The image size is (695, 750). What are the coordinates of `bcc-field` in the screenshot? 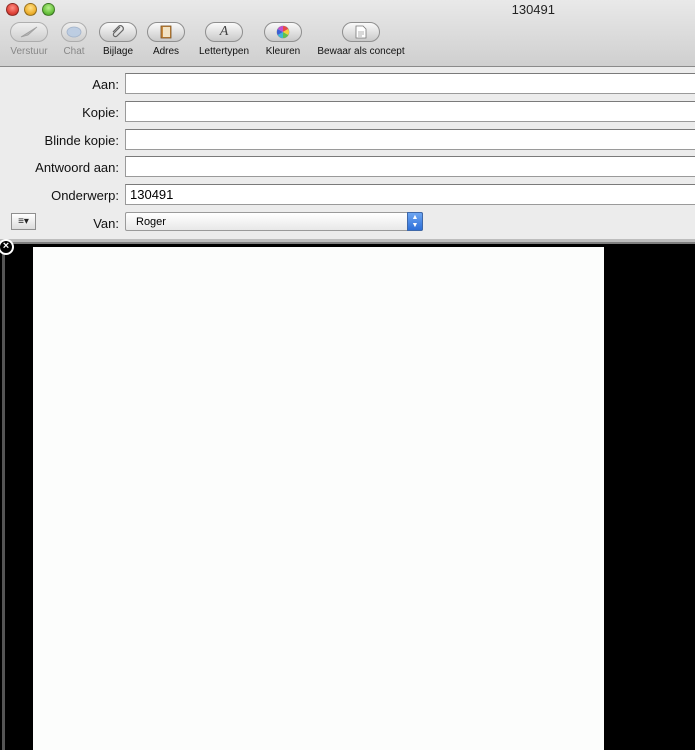 It's located at (410, 139).